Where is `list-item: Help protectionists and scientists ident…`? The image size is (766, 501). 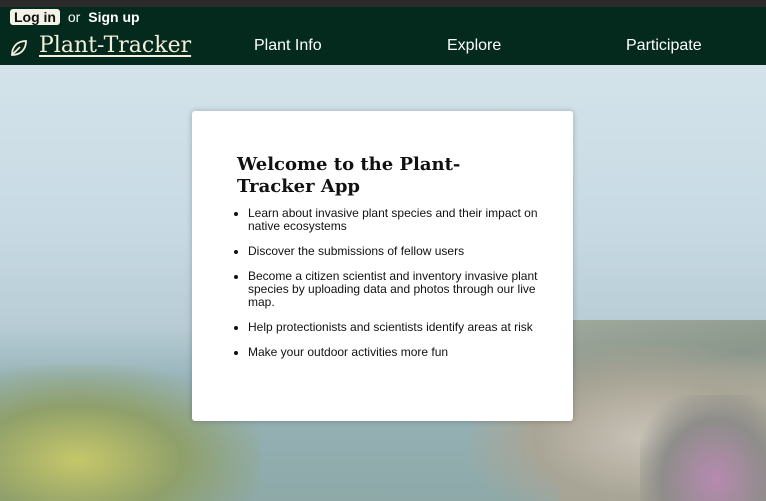 list-item: Help protectionists and scientists ident… is located at coordinates (398, 327).